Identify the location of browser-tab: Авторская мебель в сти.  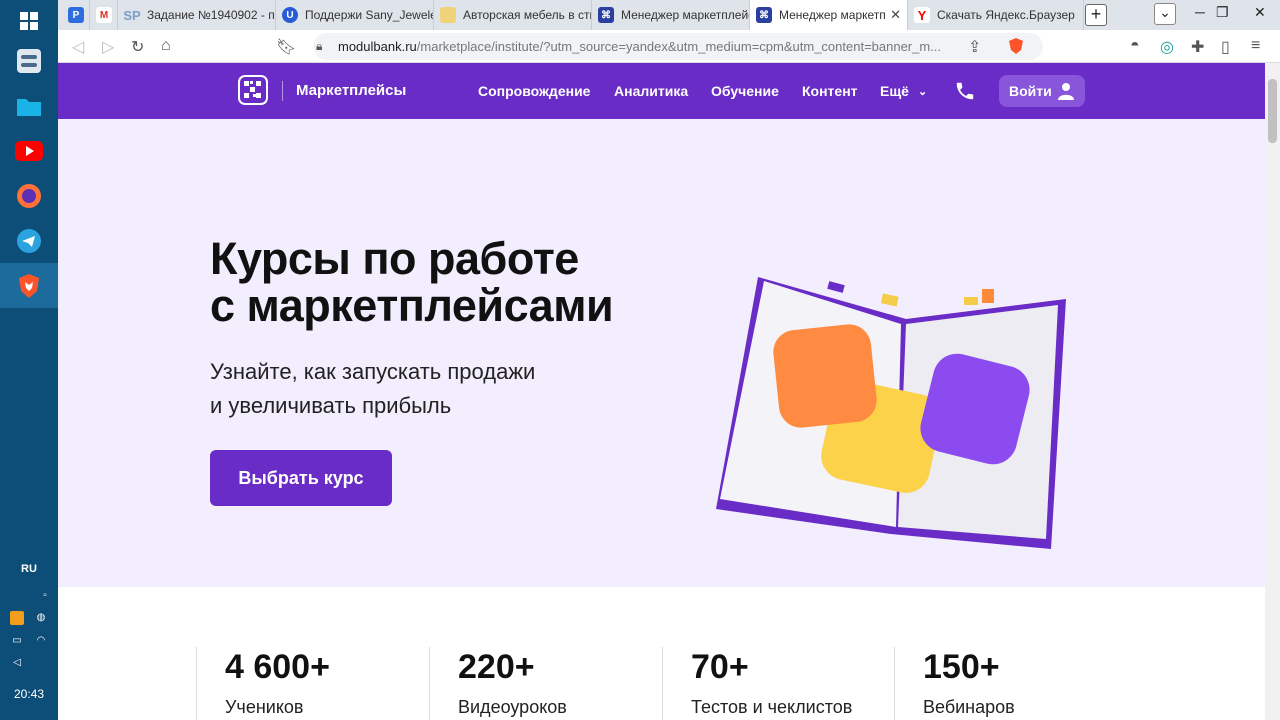
(513, 15).